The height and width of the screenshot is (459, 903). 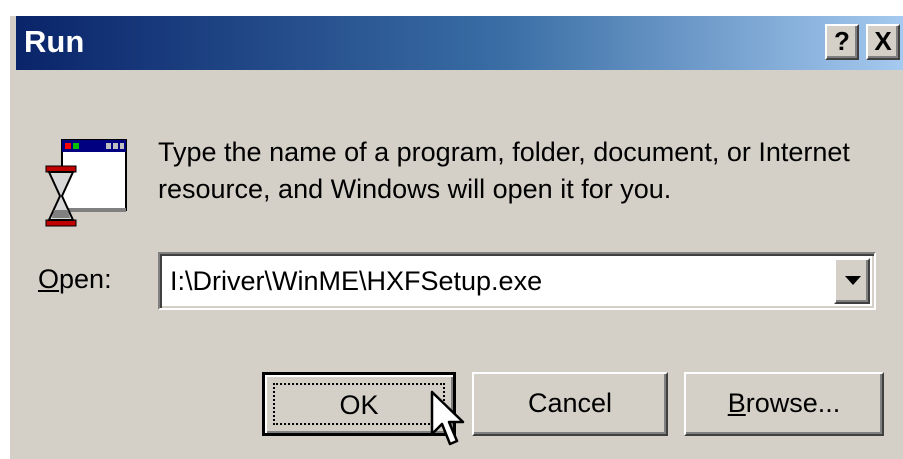 What do you see at coordinates (447, 418) in the screenshot?
I see `mouse-pointer-icon` at bounding box center [447, 418].